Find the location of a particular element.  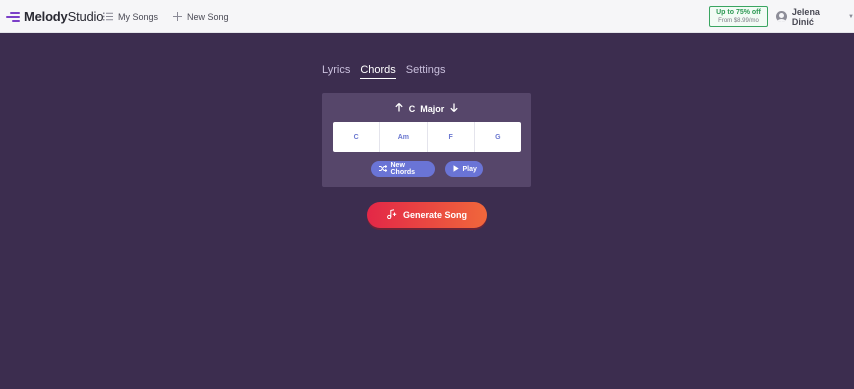

new-chords-label: New Chords is located at coordinates (403, 169).